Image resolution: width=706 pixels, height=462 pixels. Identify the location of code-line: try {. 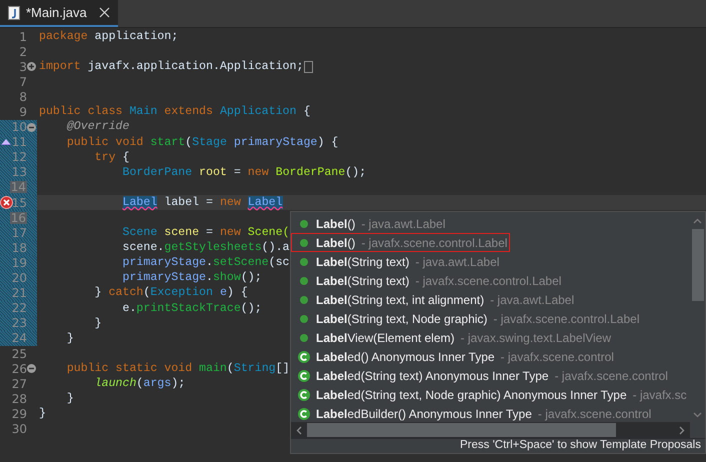
(112, 158).